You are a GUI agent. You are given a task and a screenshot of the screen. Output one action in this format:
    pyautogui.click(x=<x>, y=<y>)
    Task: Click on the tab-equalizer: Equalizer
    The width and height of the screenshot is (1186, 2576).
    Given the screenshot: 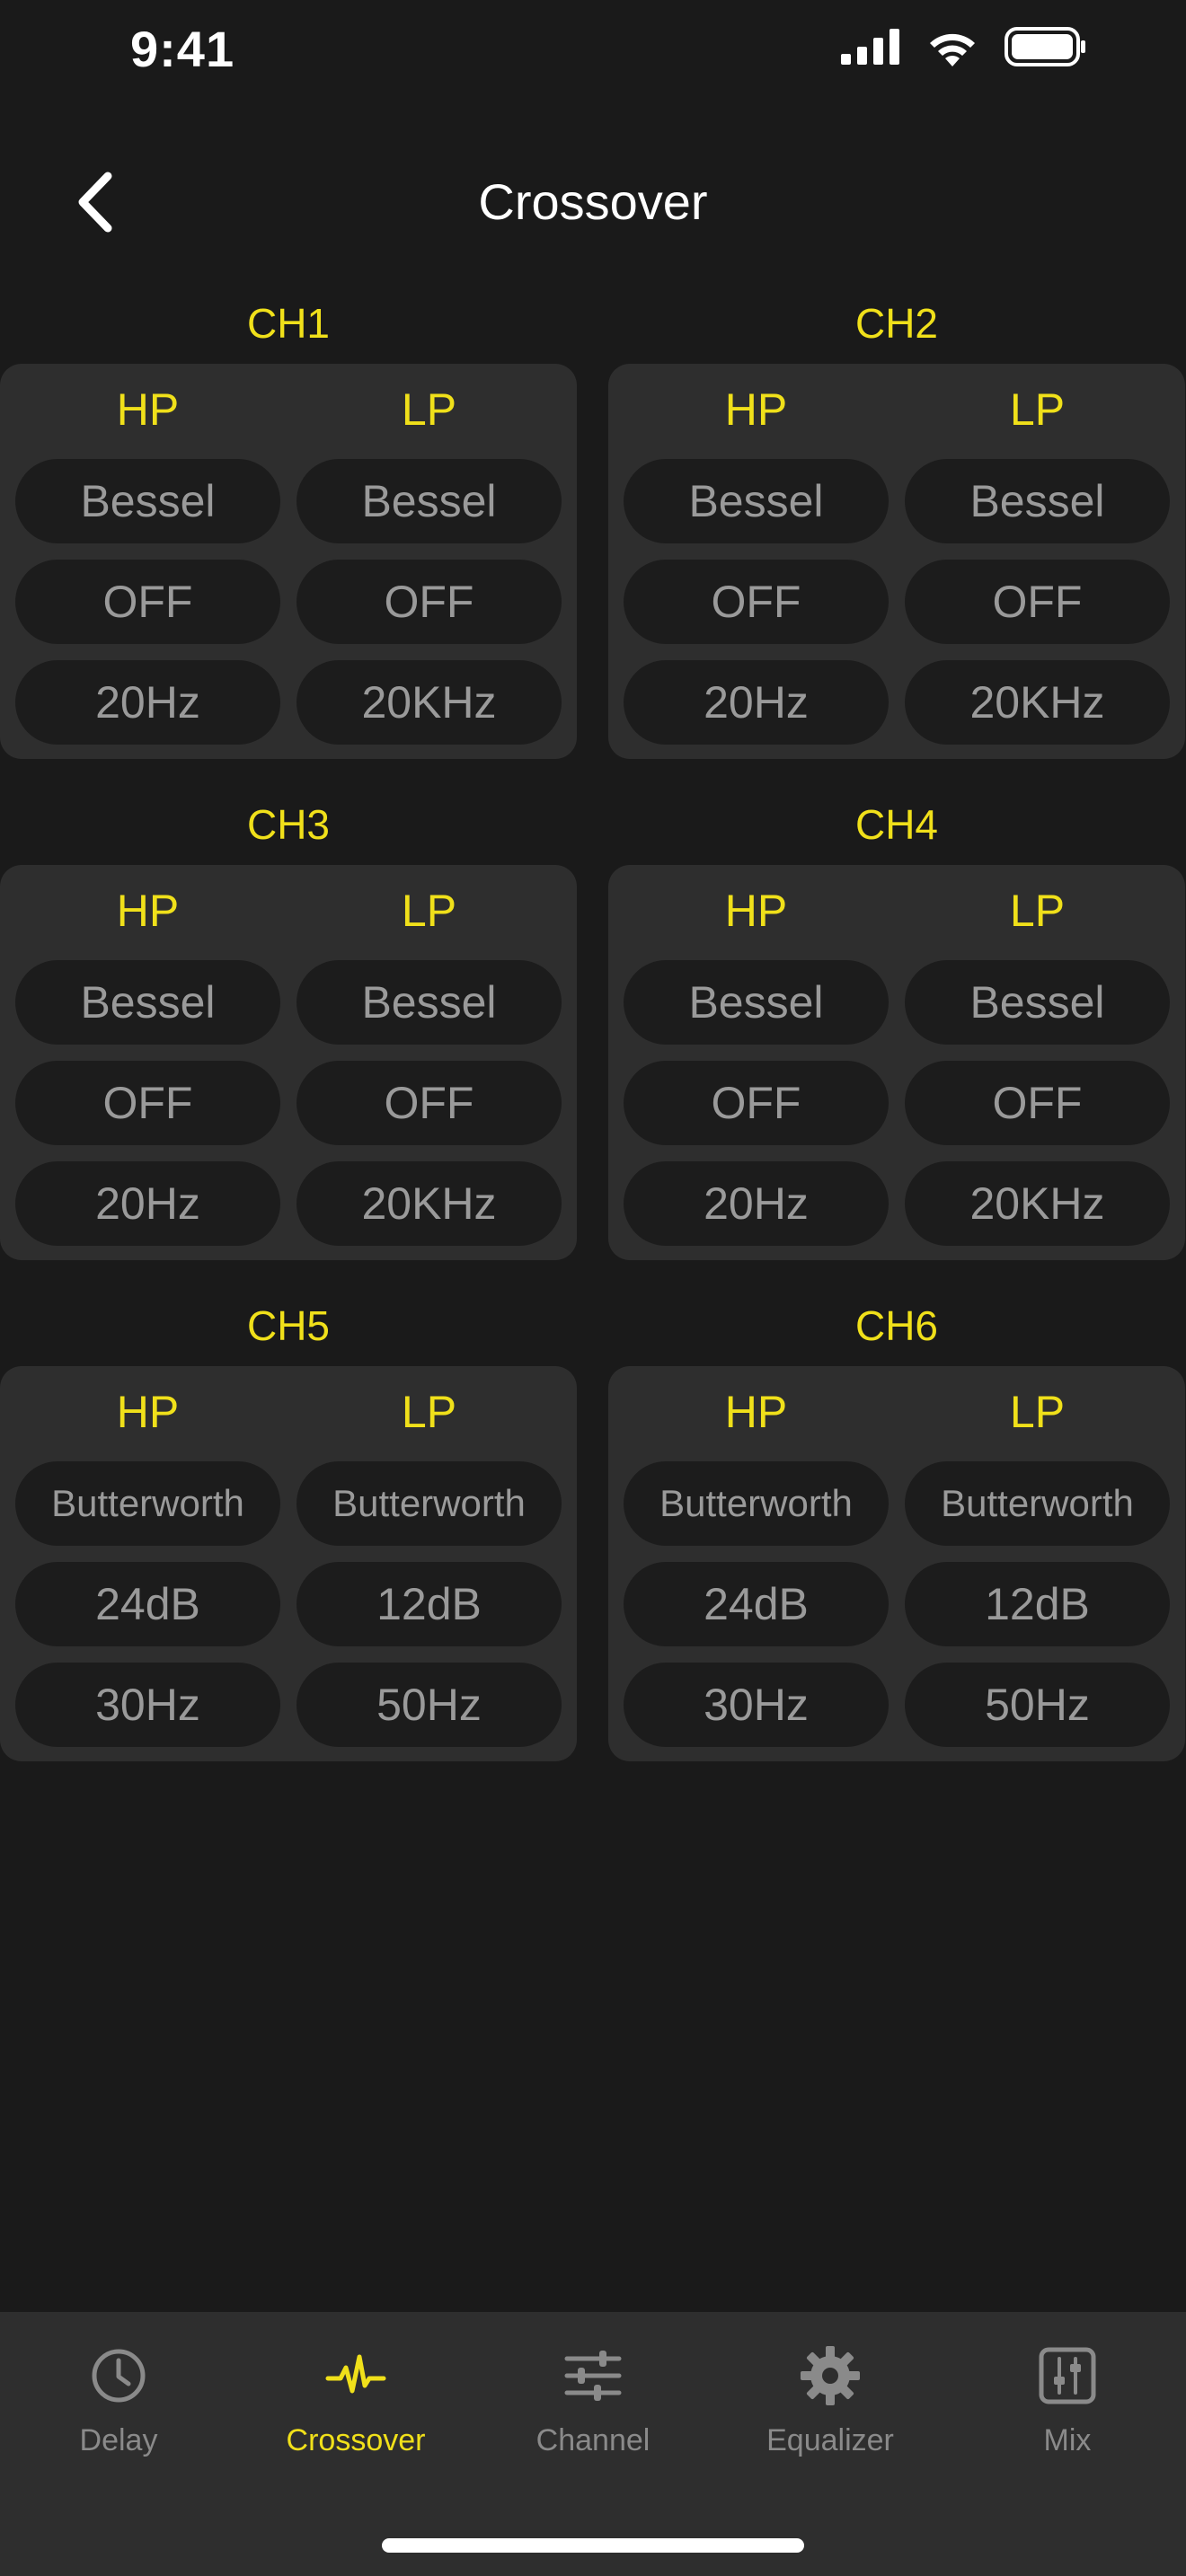 What is the action you would take?
    pyautogui.click(x=830, y=2411)
    